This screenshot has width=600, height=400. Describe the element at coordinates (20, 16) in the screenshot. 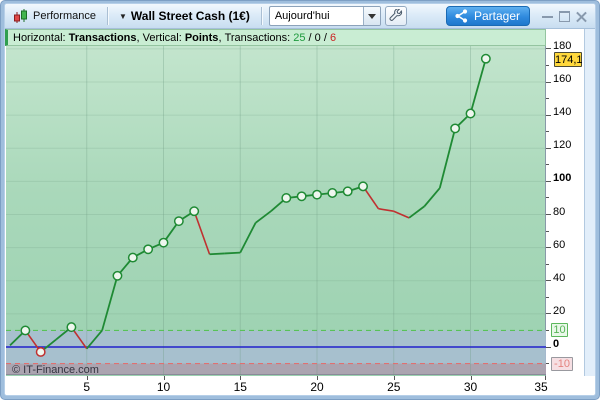

I see `candlestick-icon` at that location.